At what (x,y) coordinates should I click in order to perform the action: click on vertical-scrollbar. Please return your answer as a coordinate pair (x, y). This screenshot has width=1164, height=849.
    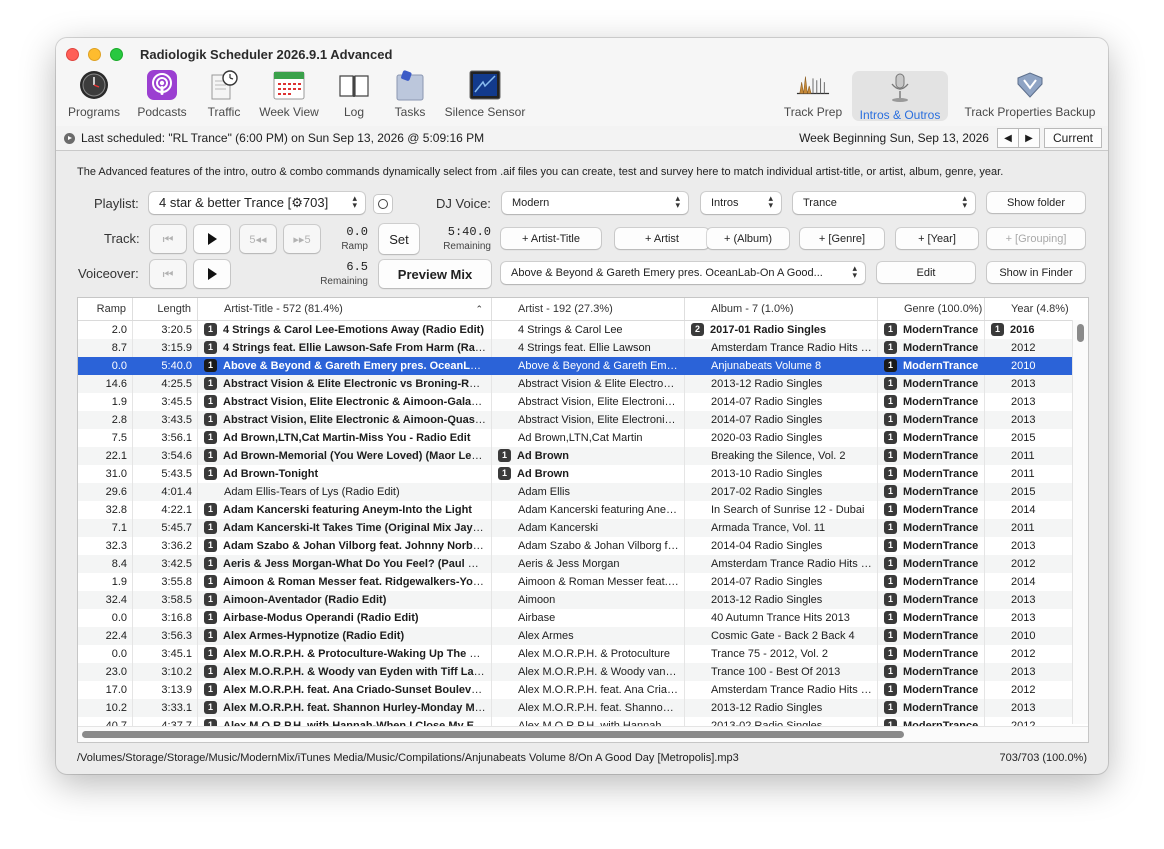
    Looking at the image, I should click on (1080, 522).